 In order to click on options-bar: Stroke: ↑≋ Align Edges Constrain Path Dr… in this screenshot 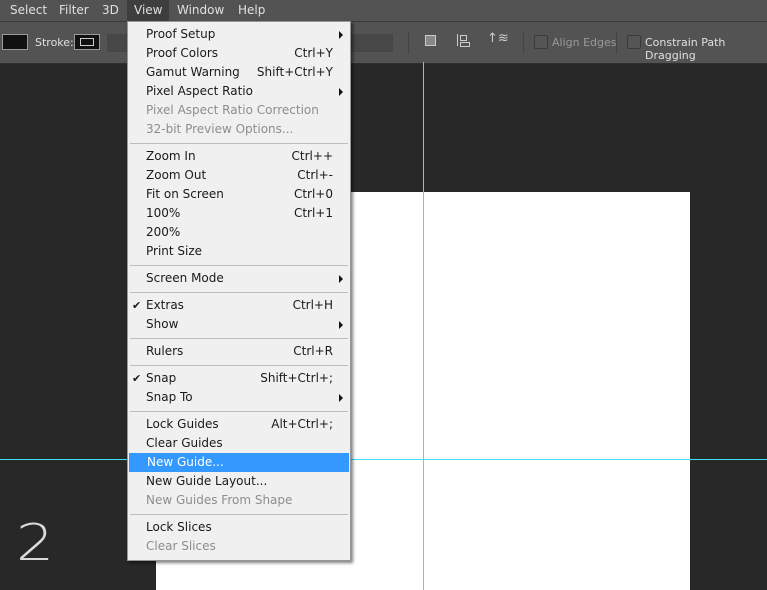, I will do `click(383, 42)`.